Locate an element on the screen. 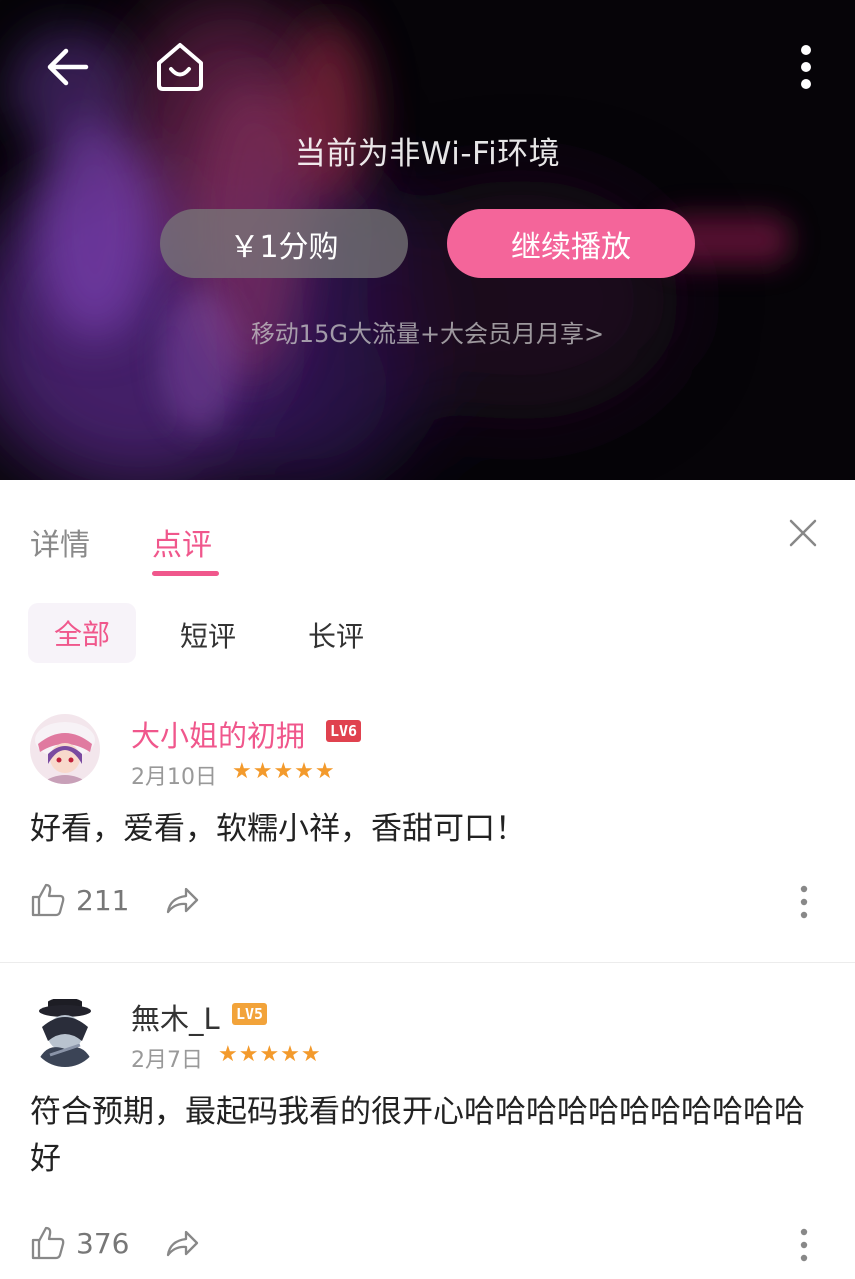  like-count: 376 is located at coordinates (103, 1243).